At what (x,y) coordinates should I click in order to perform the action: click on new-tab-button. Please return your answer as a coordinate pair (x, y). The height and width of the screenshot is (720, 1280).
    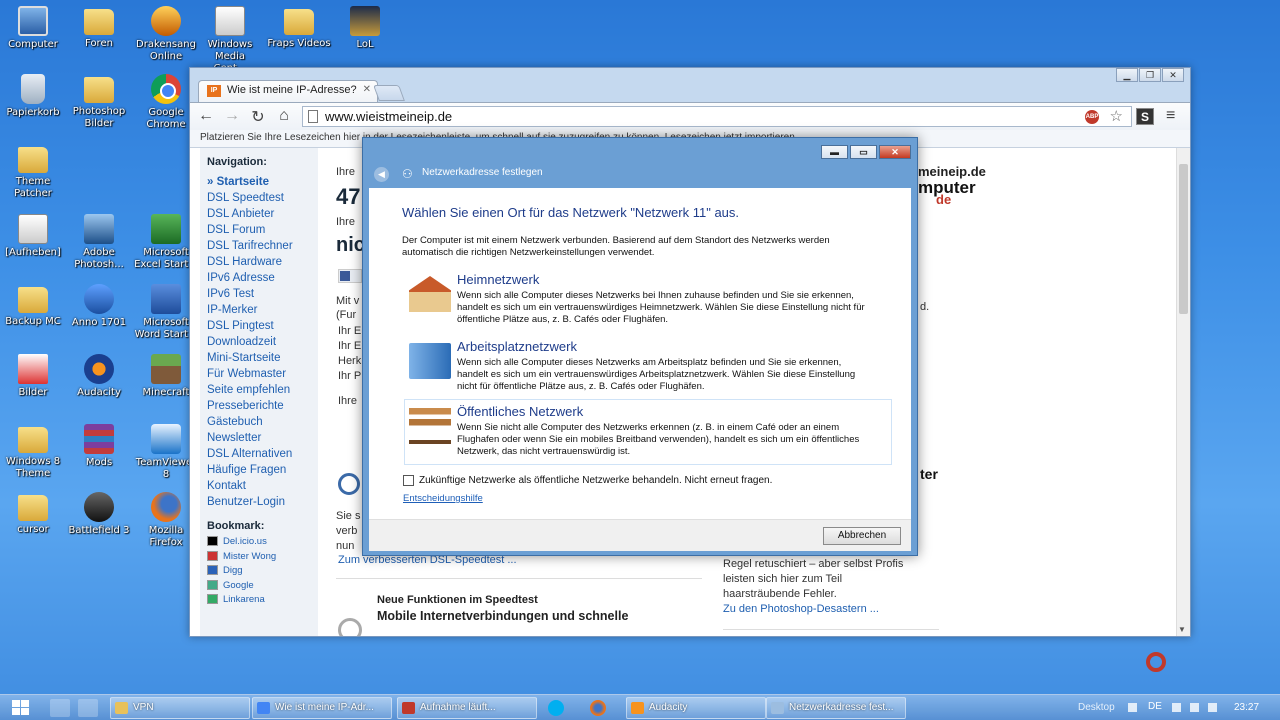
    Looking at the image, I should click on (389, 93).